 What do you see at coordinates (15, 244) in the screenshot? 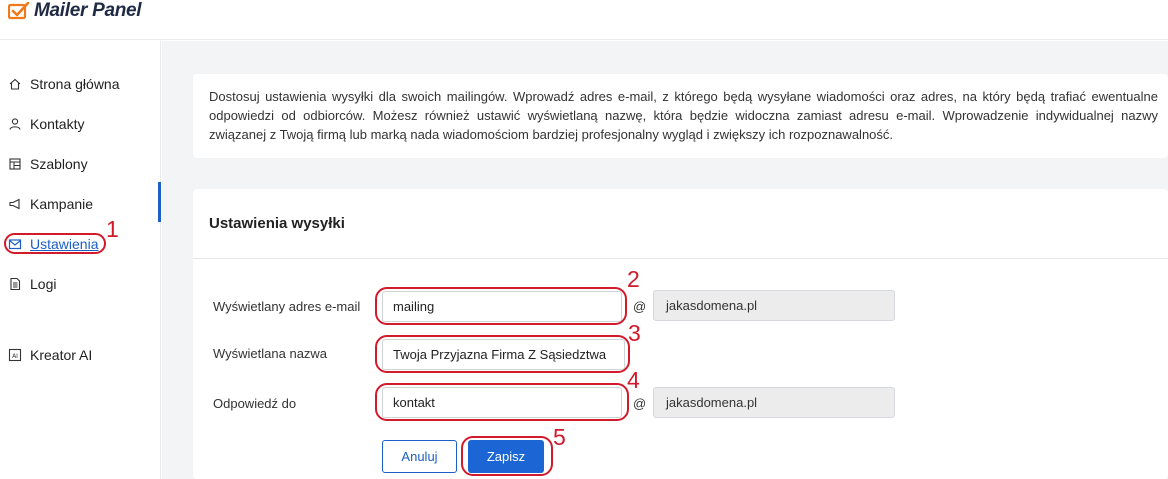
I see `mail-icon` at bounding box center [15, 244].